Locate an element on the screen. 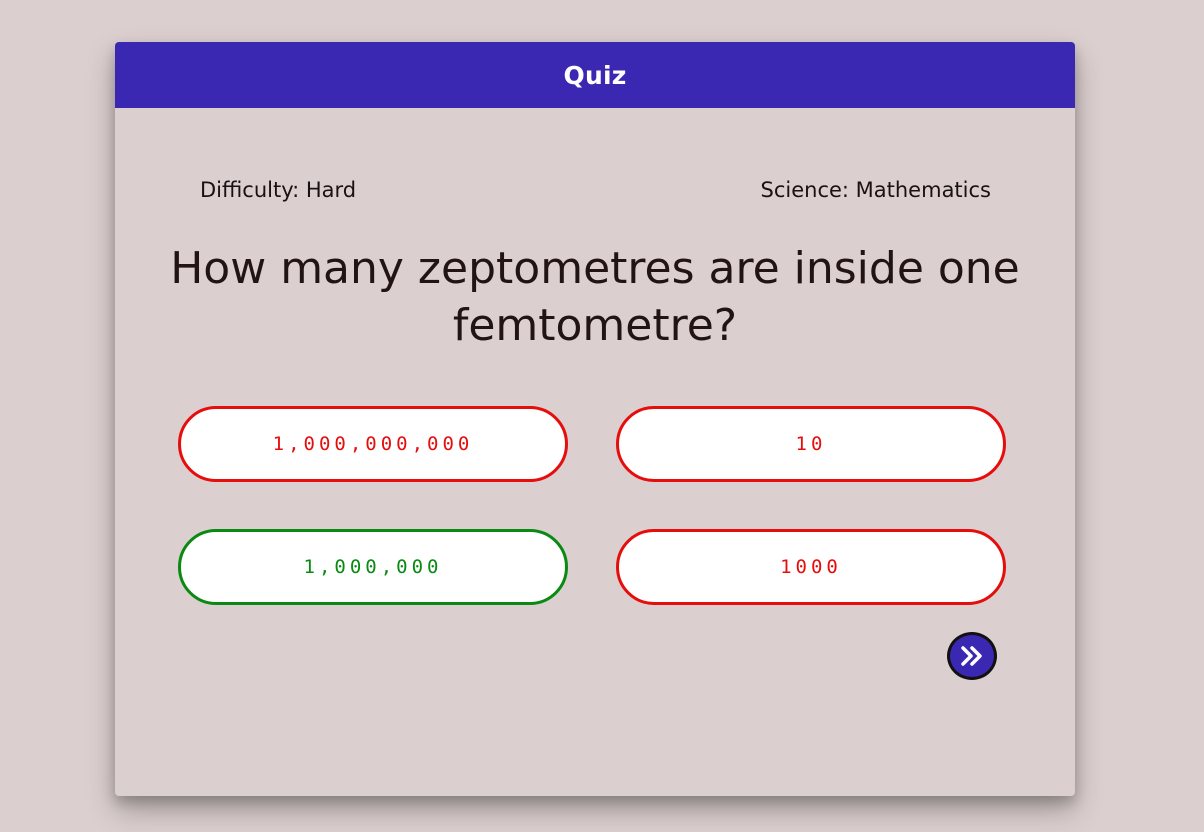 This screenshot has height=832, width=1204. answer-option-1: 1,000,000,000 is located at coordinates (373, 444).